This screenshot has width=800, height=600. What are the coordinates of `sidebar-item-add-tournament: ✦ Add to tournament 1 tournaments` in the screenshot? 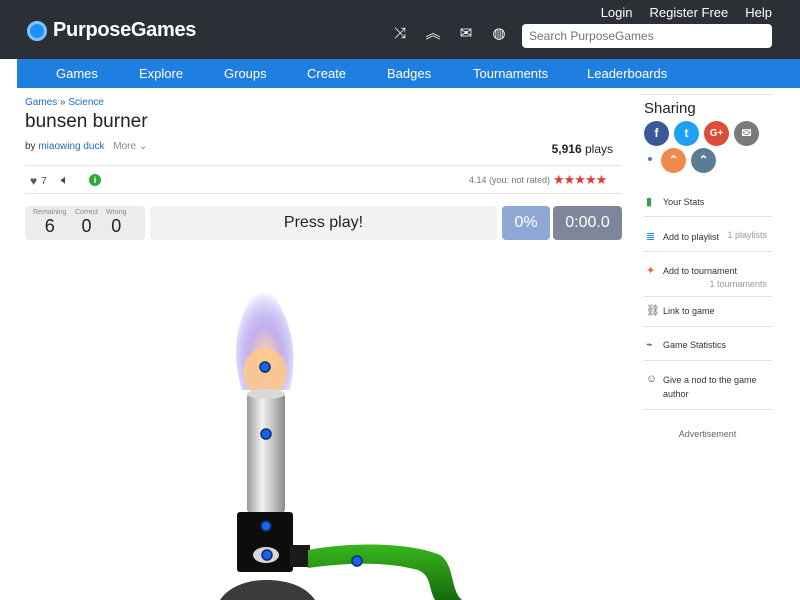 It's located at (707, 280).